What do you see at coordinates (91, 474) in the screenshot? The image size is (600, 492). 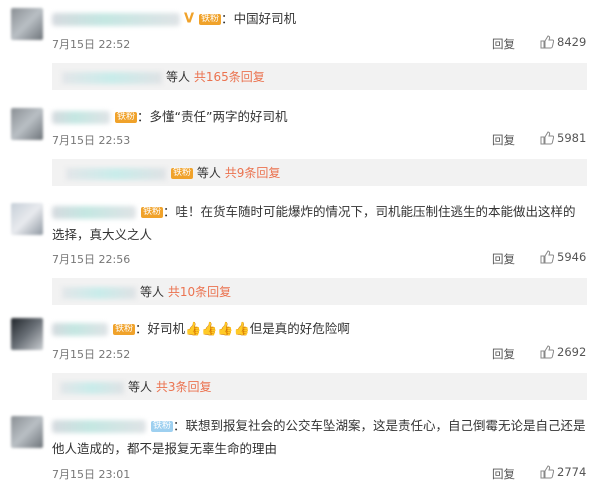 I see `timestamp: 7月15日 23:01` at bounding box center [91, 474].